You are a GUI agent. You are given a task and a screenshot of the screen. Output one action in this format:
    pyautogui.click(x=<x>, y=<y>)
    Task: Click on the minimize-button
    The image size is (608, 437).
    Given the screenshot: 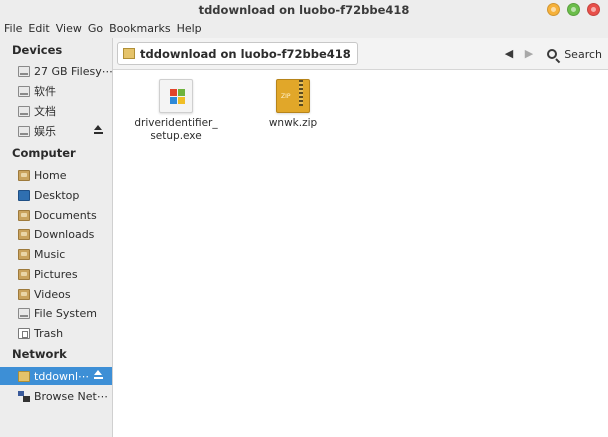 What is the action you would take?
    pyautogui.click(x=553, y=9)
    